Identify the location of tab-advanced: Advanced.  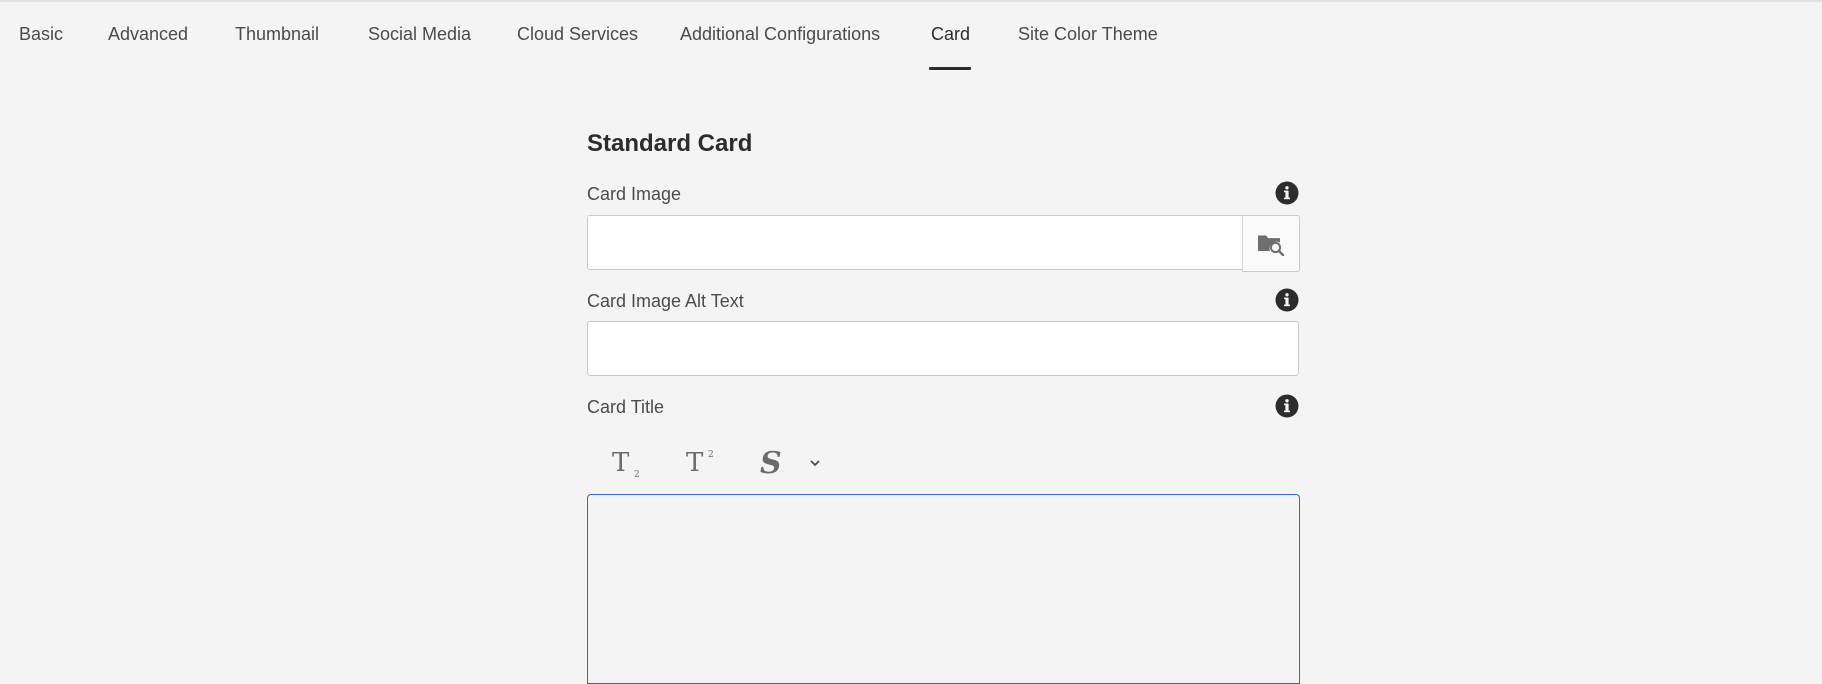
(148, 34).